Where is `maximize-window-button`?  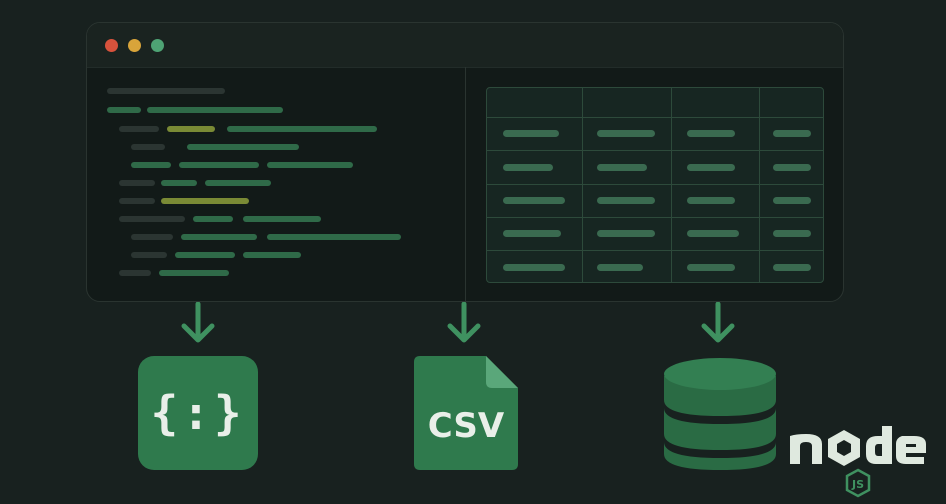 maximize-window-button is located at coordinates (157, 45).